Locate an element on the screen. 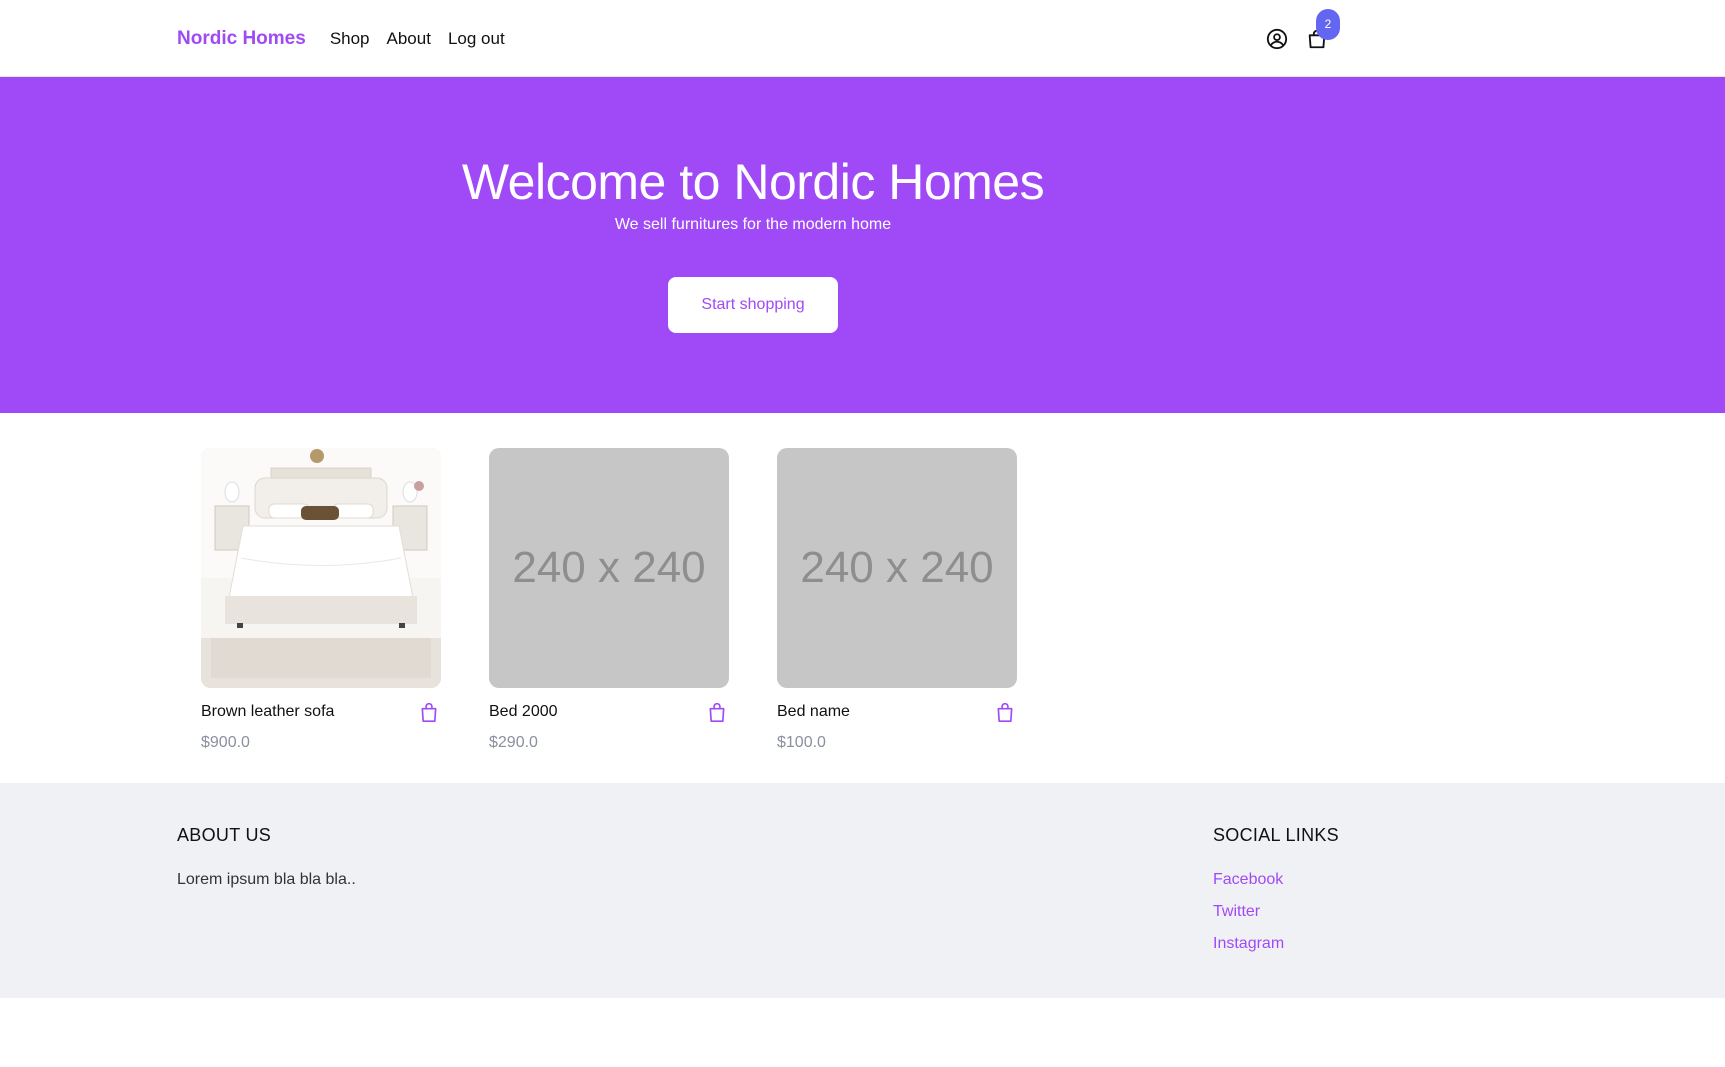 This screenshot has height=1067, width=1725. product-card: 240 x 240 Bed 2000 $290.0 is located at coordinates (609, 600).